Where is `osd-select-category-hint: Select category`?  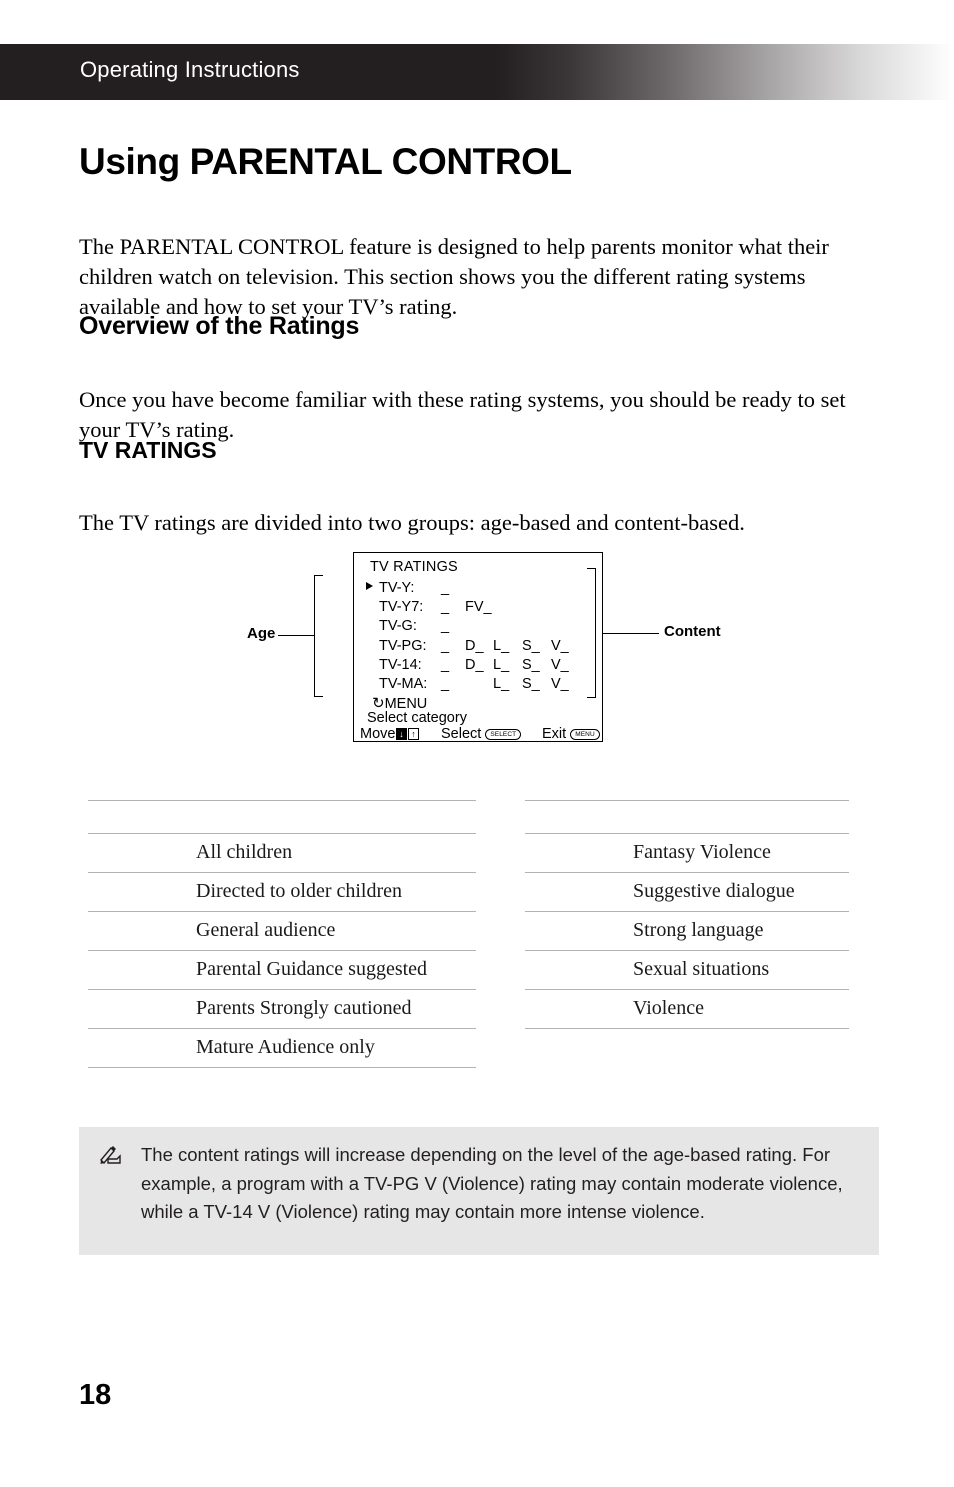 osd-select-category-hint: Select category is located at coordinates (417, 718).